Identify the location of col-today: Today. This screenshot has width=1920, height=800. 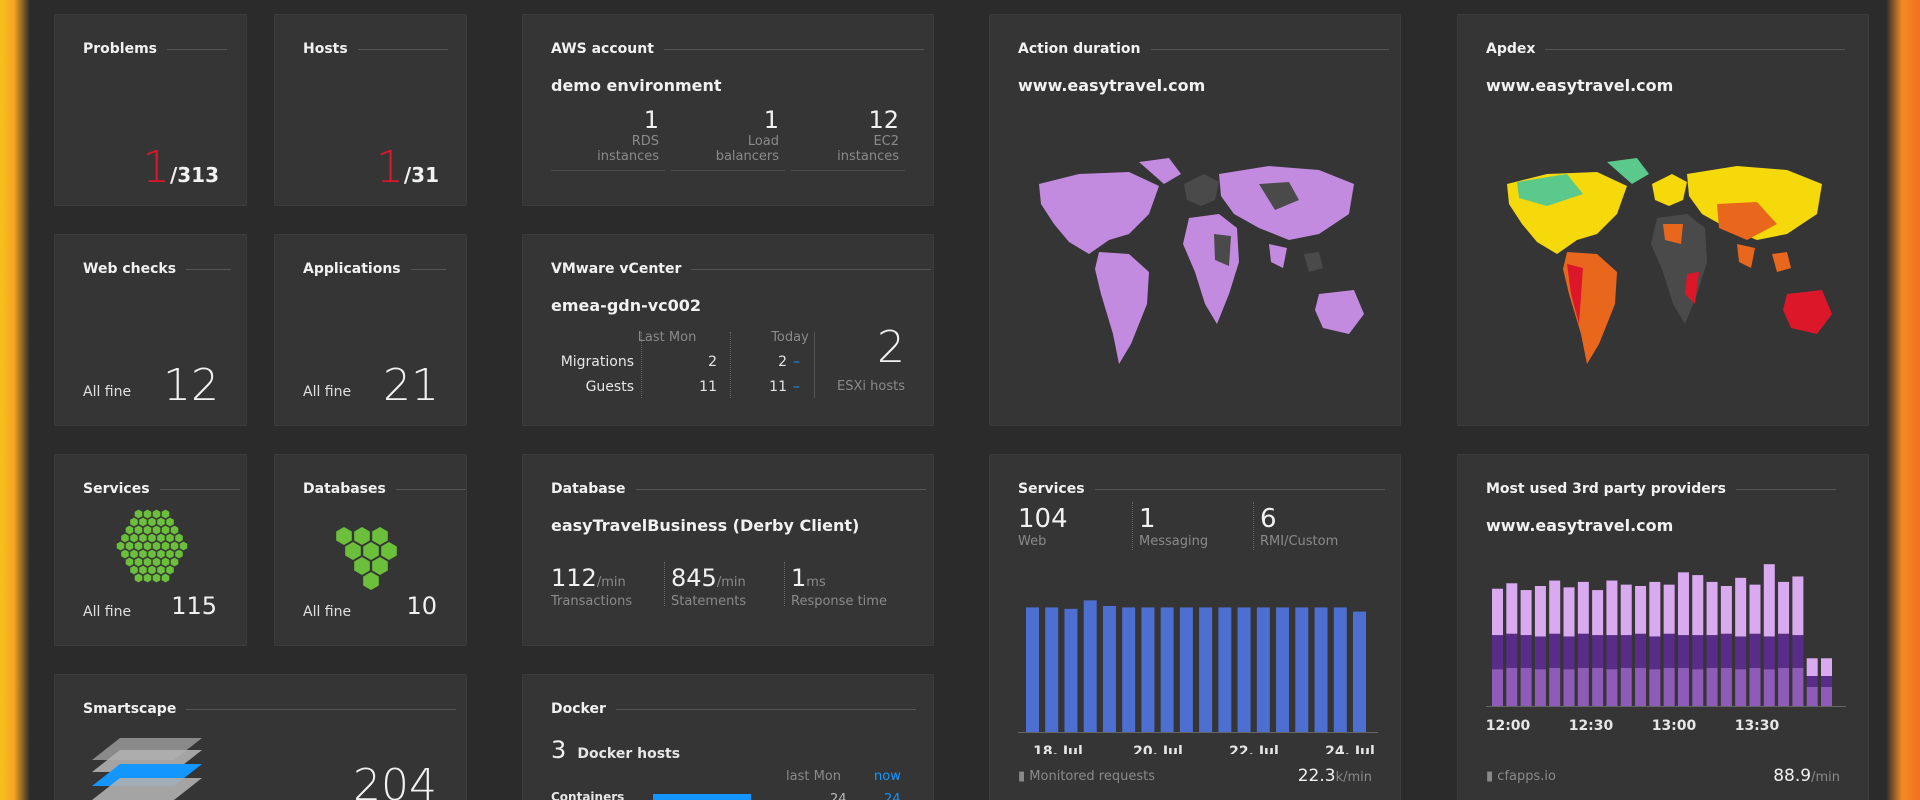
(790, 337).